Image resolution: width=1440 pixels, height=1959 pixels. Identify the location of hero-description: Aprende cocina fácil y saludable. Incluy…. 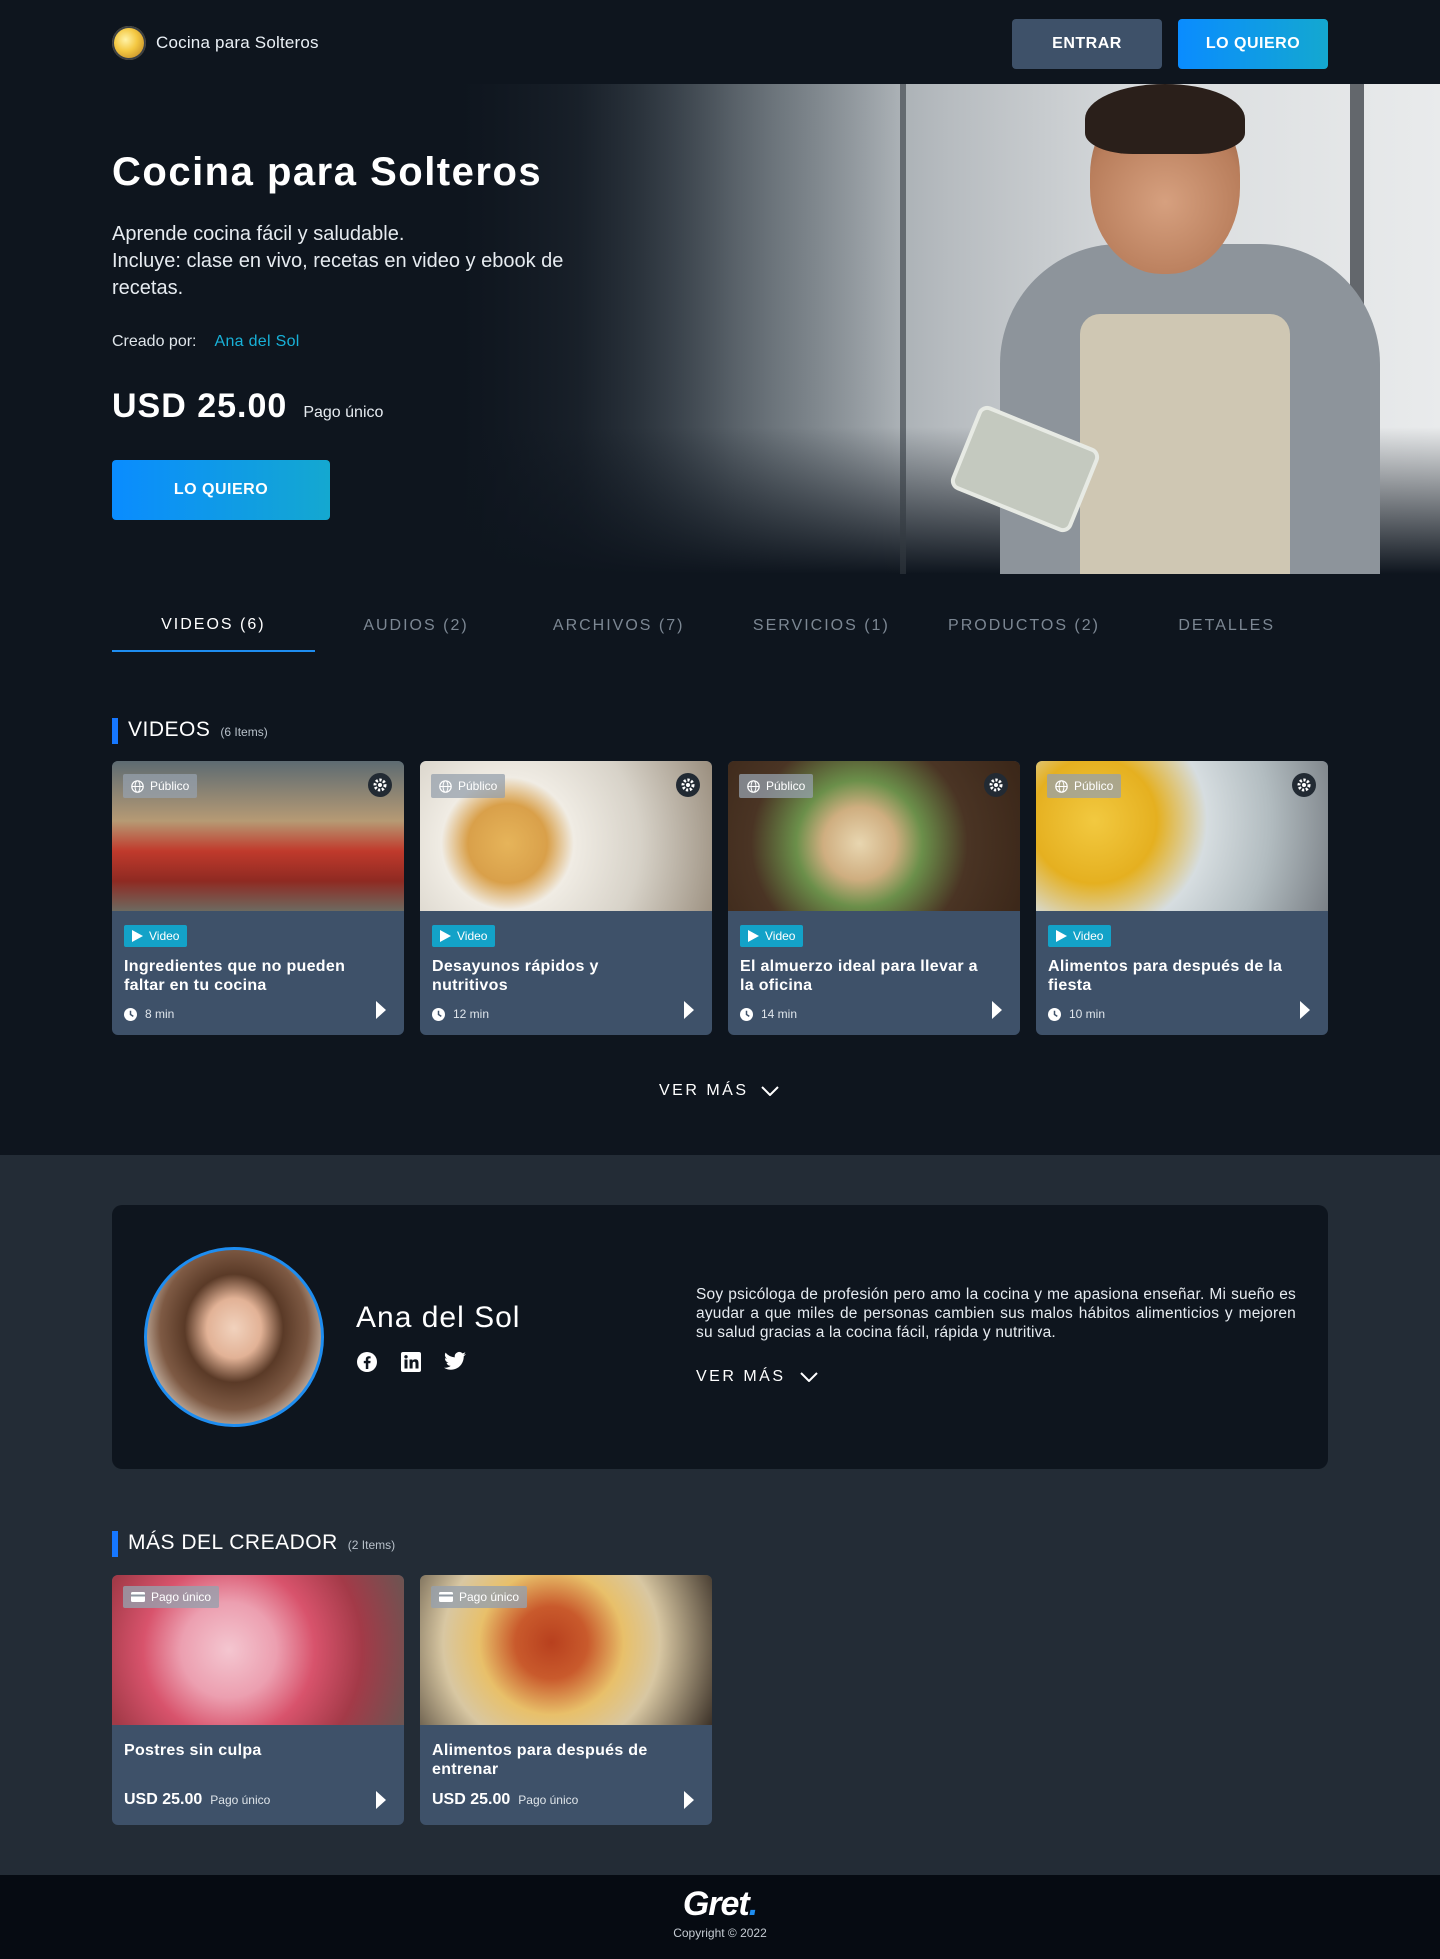
(338, 261).